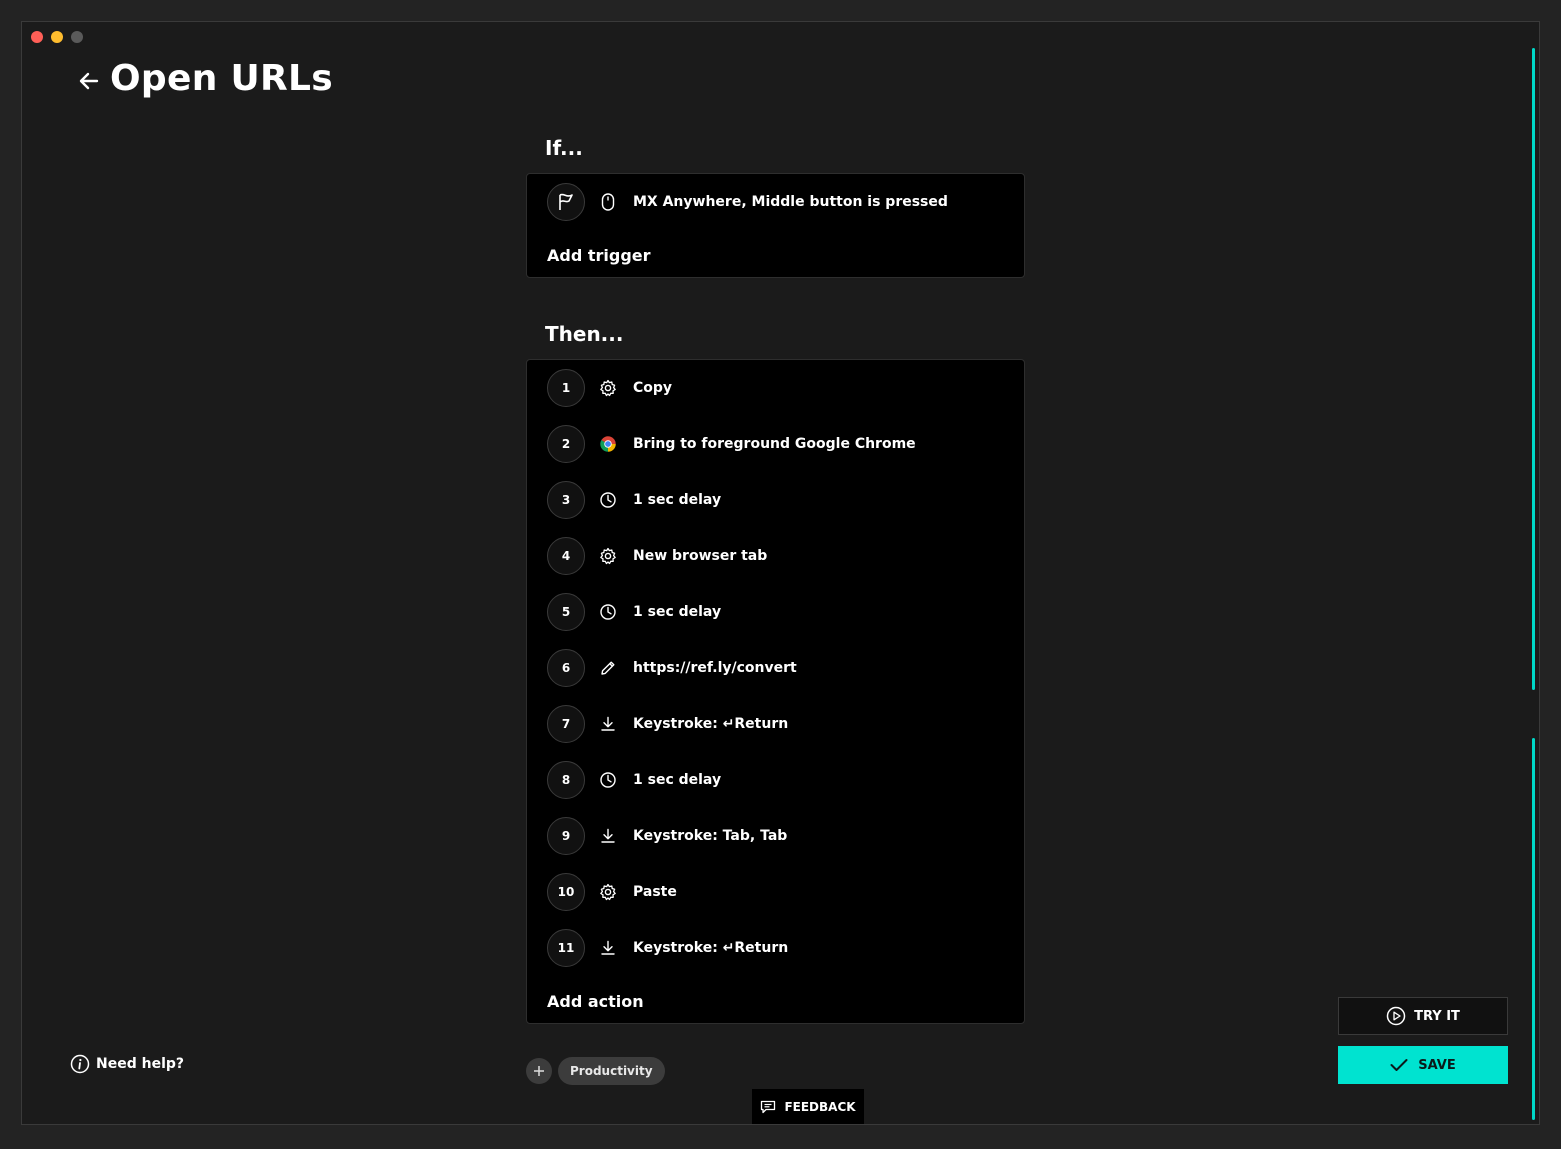  I want to click on action-step-number: 8, so click(566, 780).